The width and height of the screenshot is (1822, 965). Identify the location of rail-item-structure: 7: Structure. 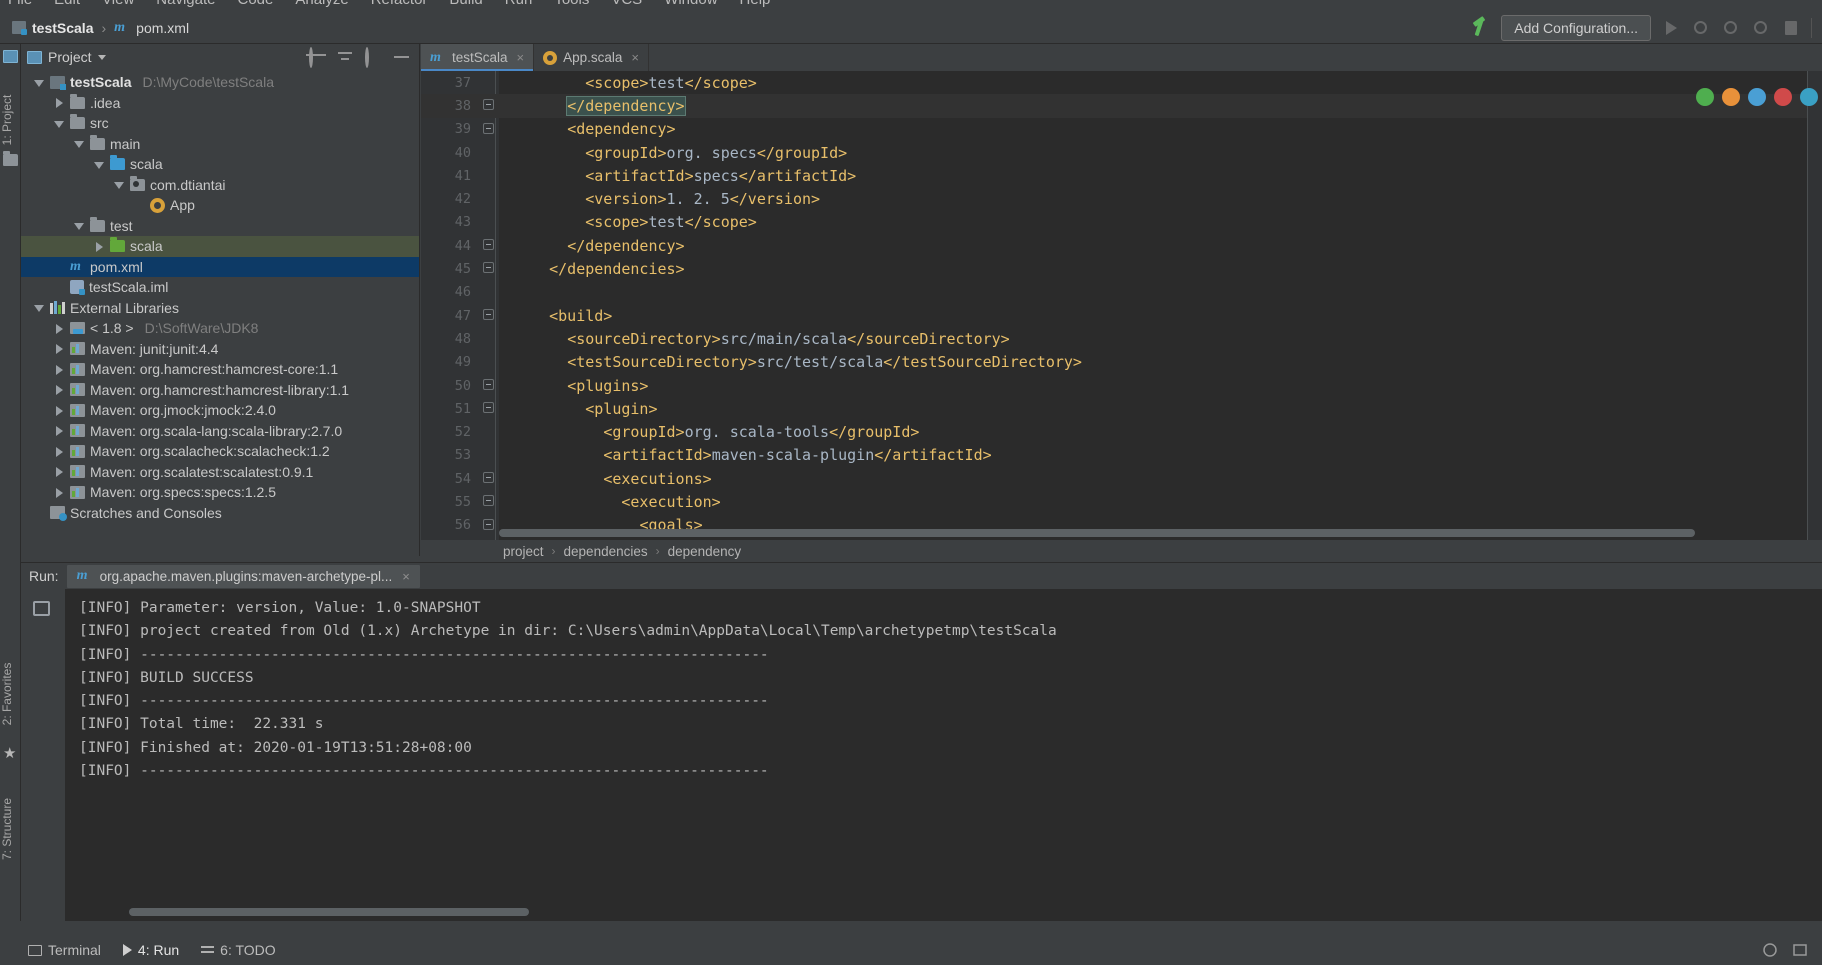
(10, 829).